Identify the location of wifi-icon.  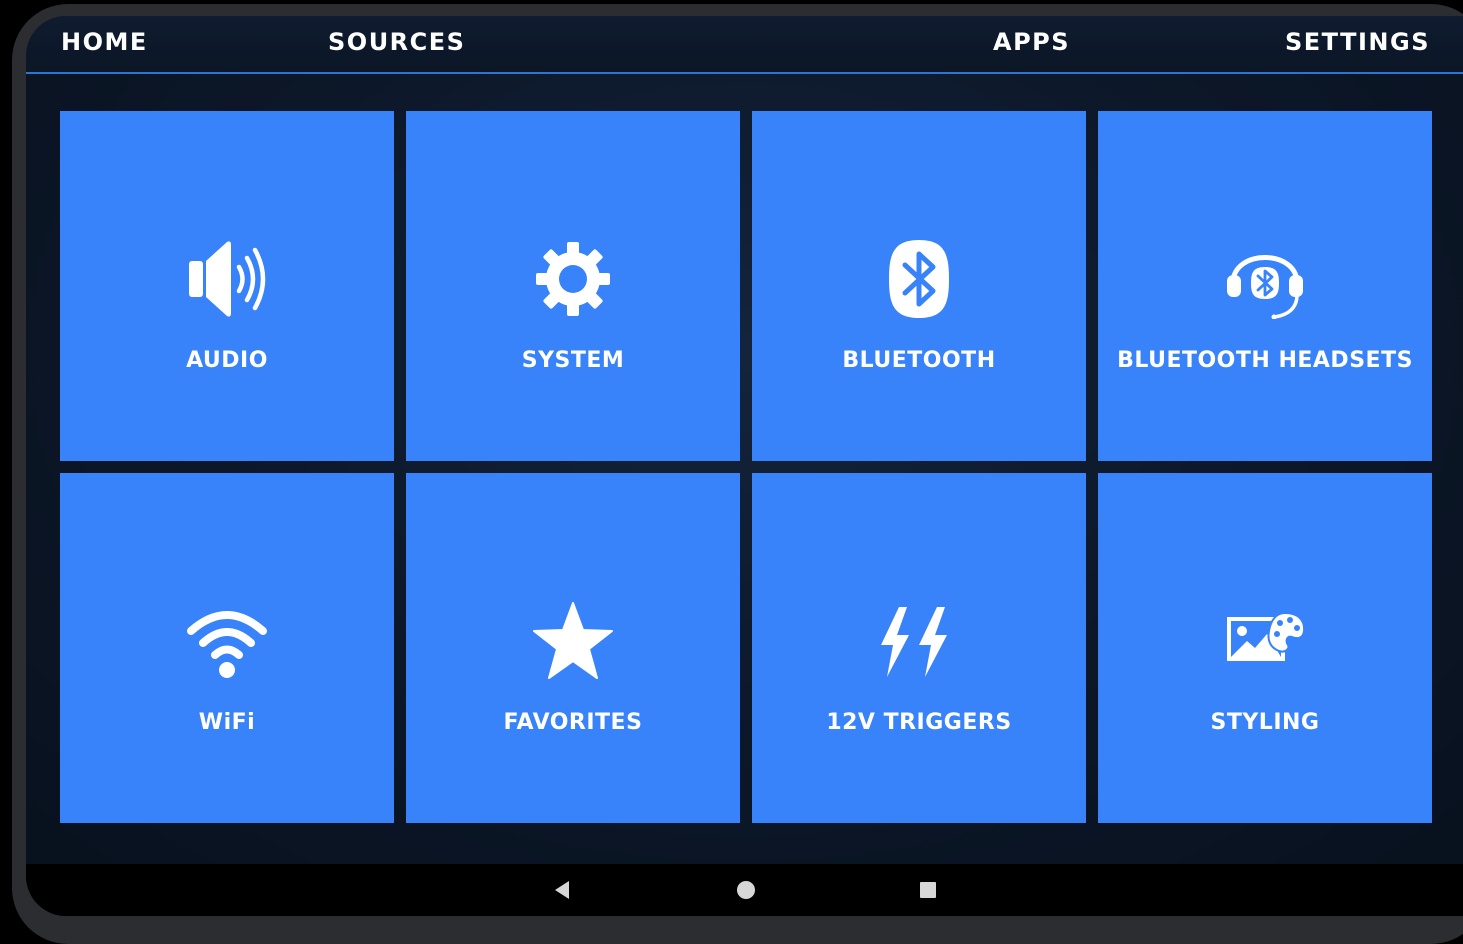
(227, 644).